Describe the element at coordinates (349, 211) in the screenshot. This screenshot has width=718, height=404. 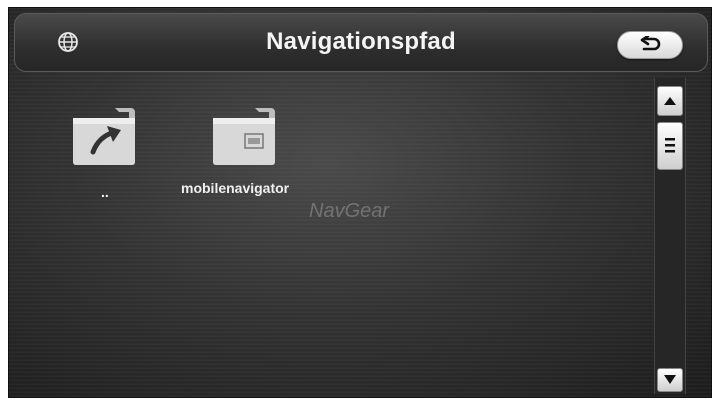
I see `watermark-logo: NavGear` at that location.